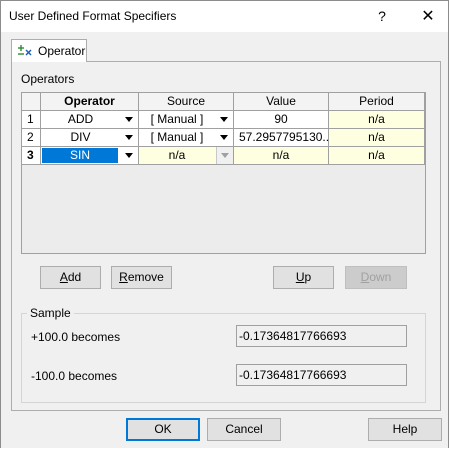 This screenshot has height=449, width=450. Describe the element at coordinates (76, 337) in the screenshot. I see `sample-positive-label: +100.0 becomes` at that location.